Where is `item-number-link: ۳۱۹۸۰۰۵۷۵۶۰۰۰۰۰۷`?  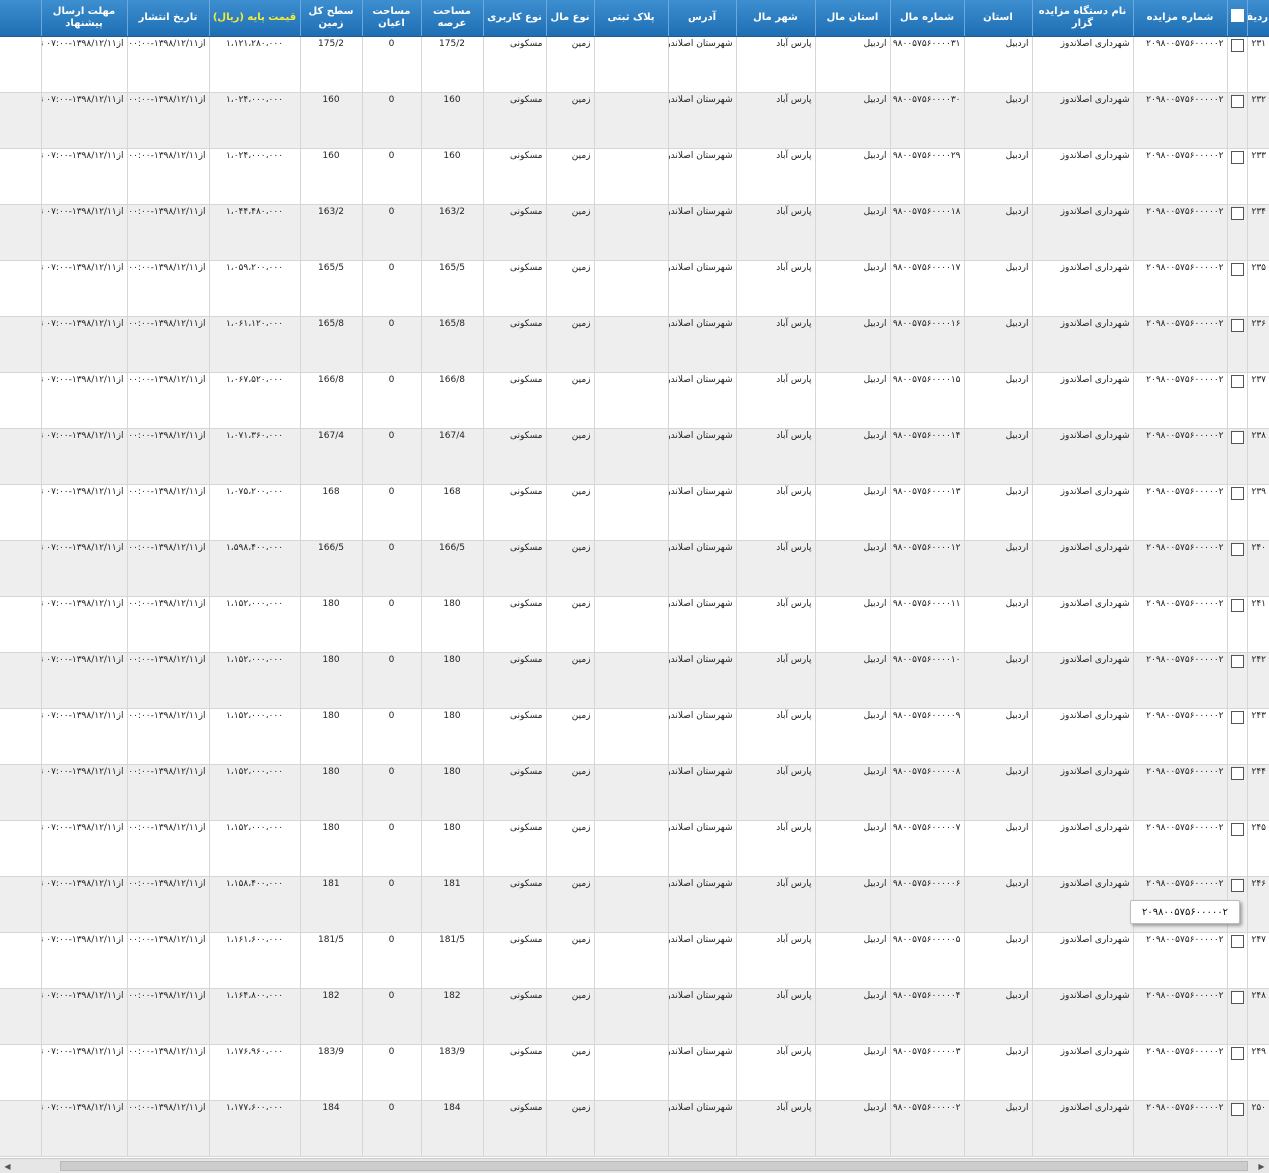
item-number-link: ۳۱۹۸۰۰۵۷۵۶۰۰۰۰۰۷ is located at coordinates (926, 848).